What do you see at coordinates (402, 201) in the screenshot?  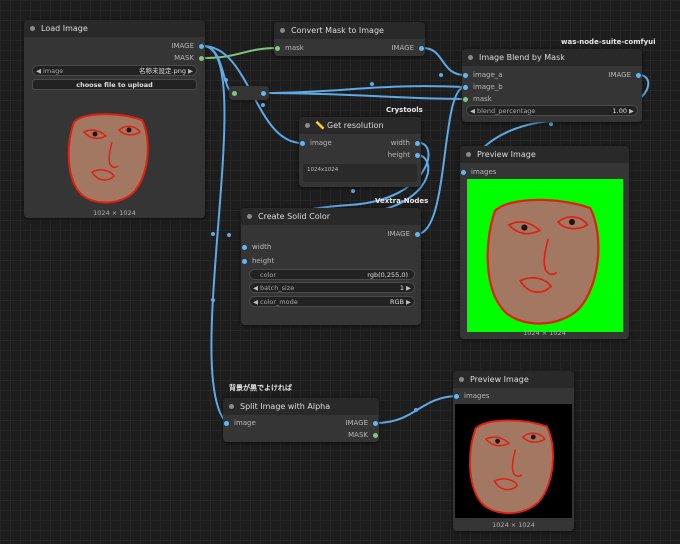 I see `vextra-nodes-badge: Vextra-Nodes` at bounding box center [402, 201].